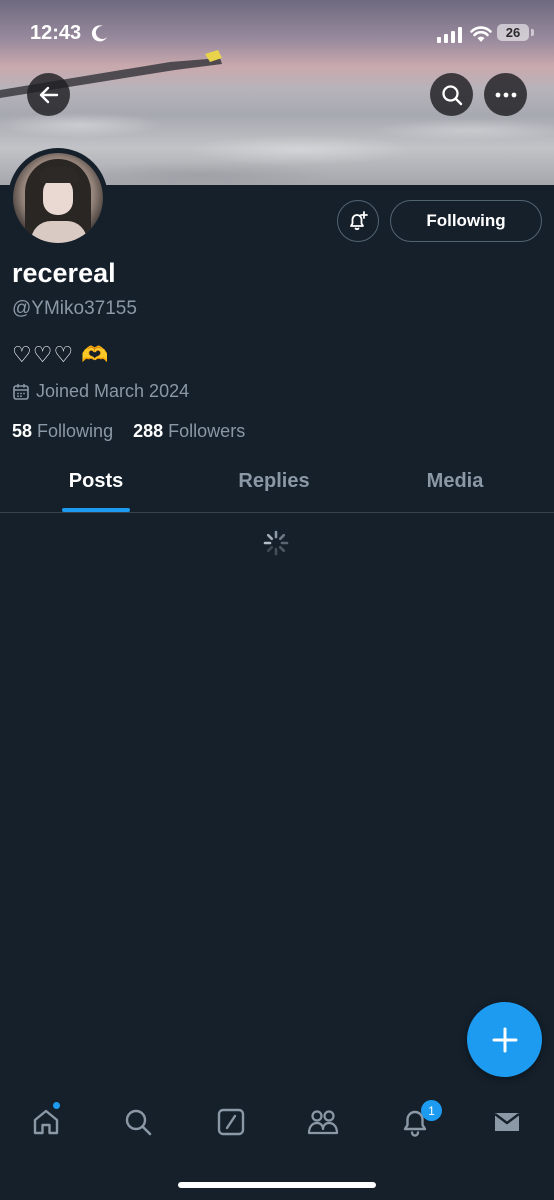 This screenshot has height=1200, width=554. I want to click on home-indicator-bar, so click(277, 1185).